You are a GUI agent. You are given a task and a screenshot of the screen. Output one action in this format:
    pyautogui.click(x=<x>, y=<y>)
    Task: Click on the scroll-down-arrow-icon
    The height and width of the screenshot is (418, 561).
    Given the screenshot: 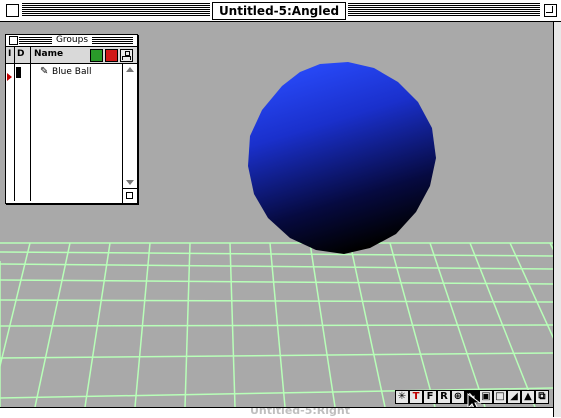 What is the action you would take?
    pyautogui.click(x=130, y=182)
    